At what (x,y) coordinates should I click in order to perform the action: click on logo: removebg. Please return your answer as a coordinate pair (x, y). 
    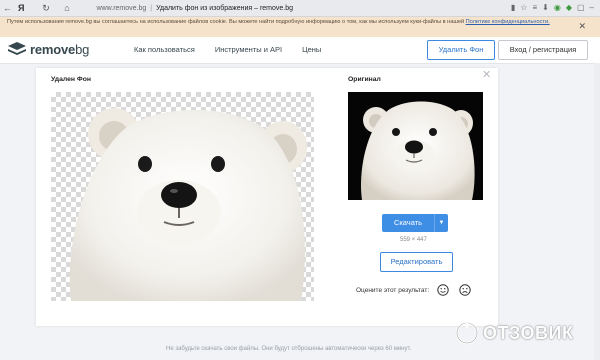
    Looking at the image, I should click on (48, 49).